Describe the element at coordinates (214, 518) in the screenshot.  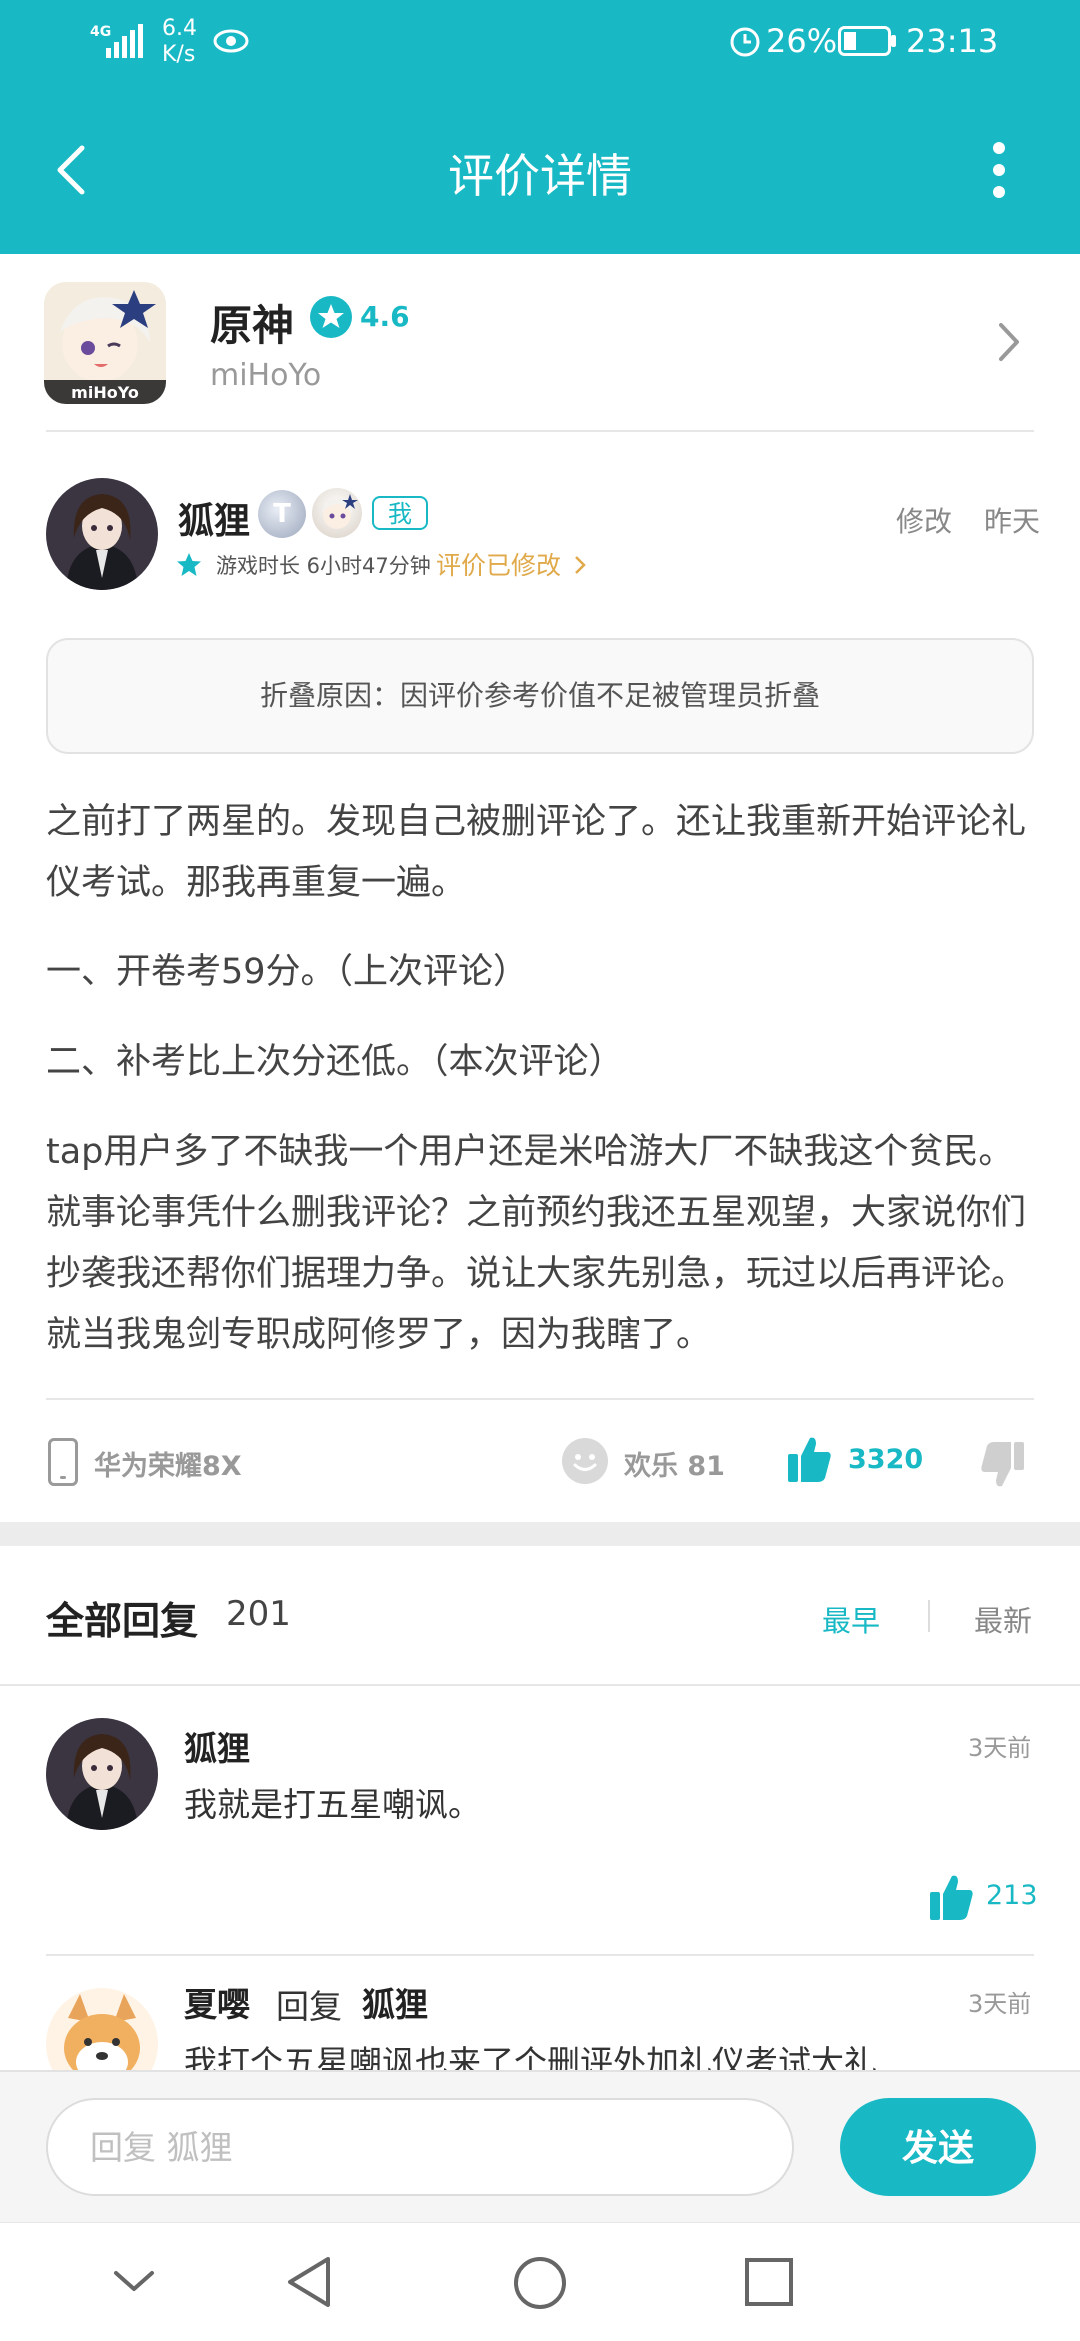
I see `reviewer-name: 狐狸` at that location.